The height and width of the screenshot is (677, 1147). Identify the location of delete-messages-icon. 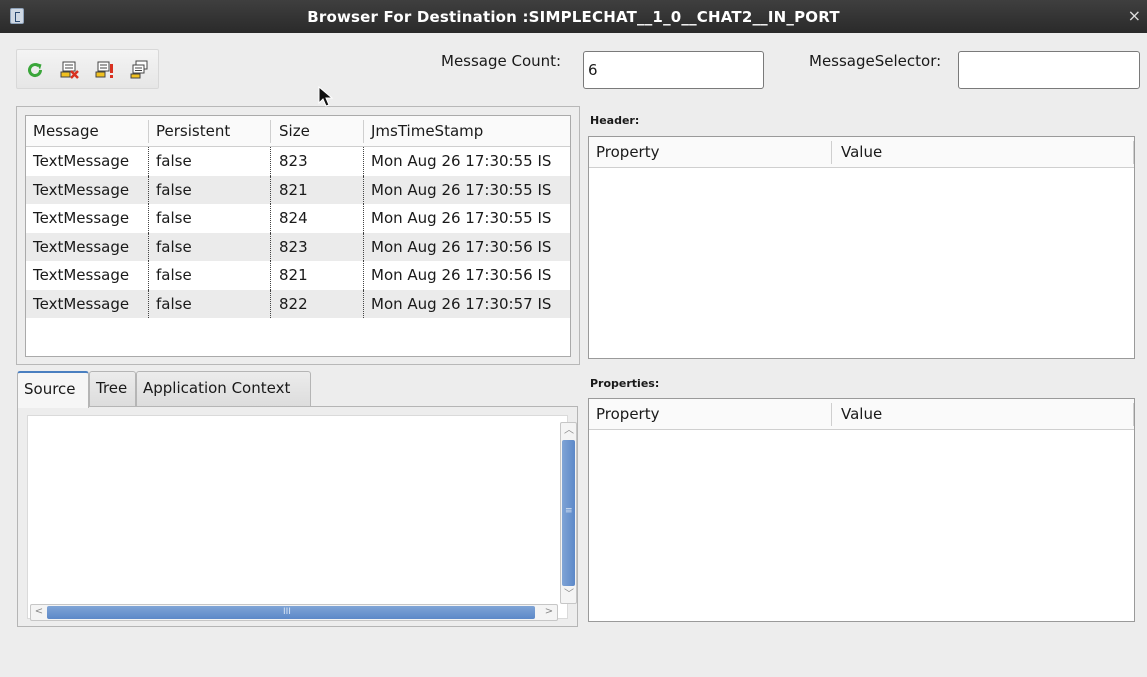
(70, 70).